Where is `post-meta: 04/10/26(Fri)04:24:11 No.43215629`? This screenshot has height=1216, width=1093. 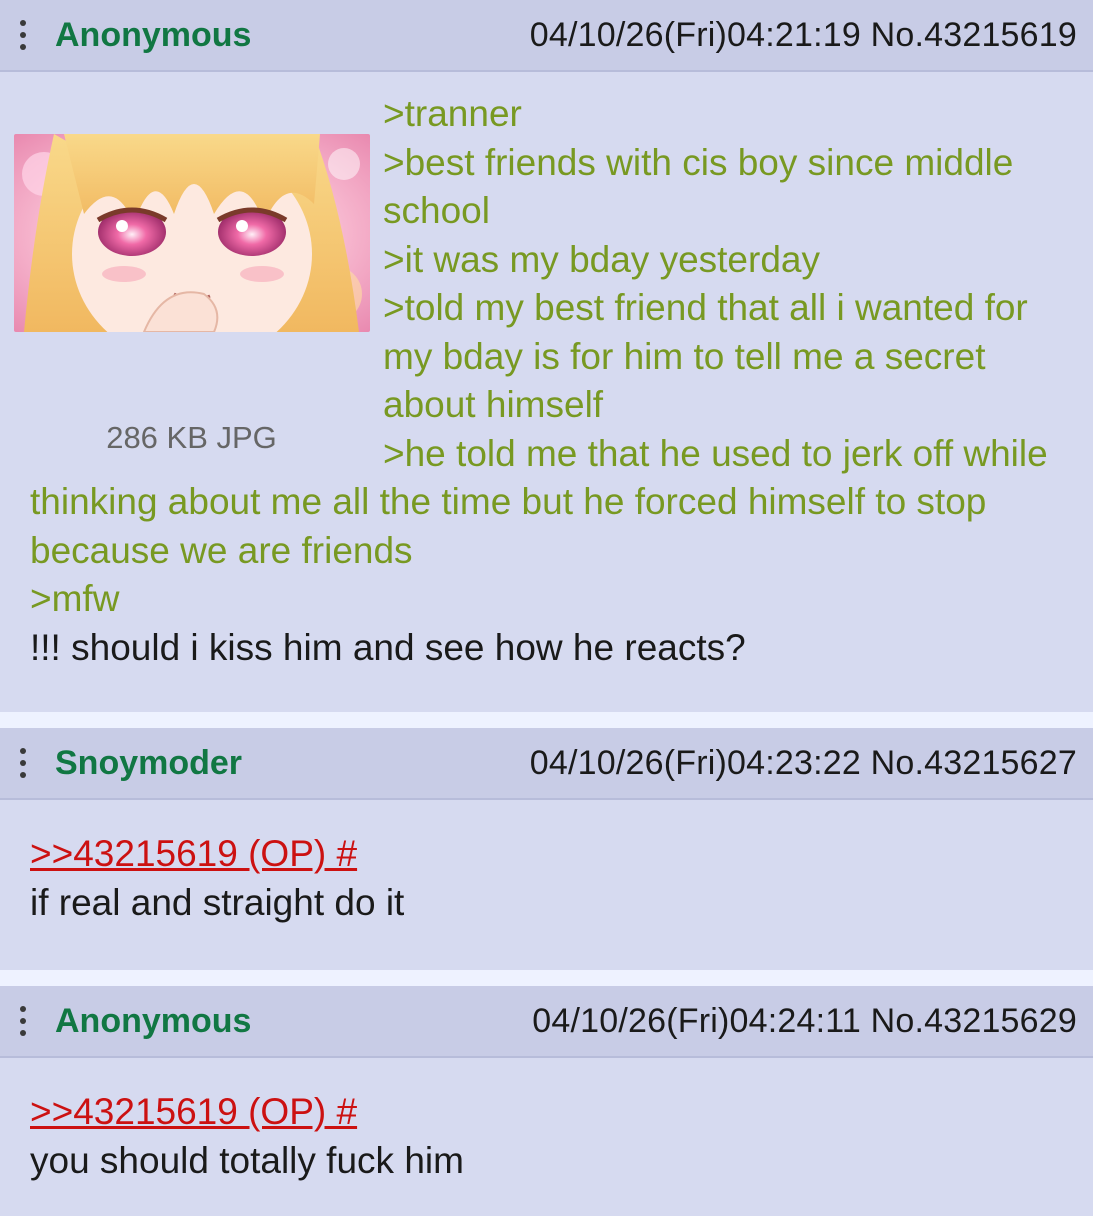
post-meta: 04/10/26(Fri)04:24:11 No.43215629 is located at coordinates (804, 1021).